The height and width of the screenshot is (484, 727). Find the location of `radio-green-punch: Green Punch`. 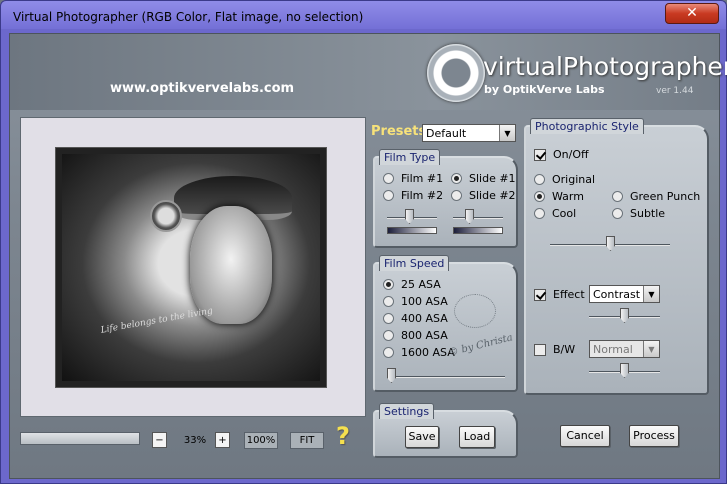

radio-green-punch: Green Punch is located at coordinates (656, 196).